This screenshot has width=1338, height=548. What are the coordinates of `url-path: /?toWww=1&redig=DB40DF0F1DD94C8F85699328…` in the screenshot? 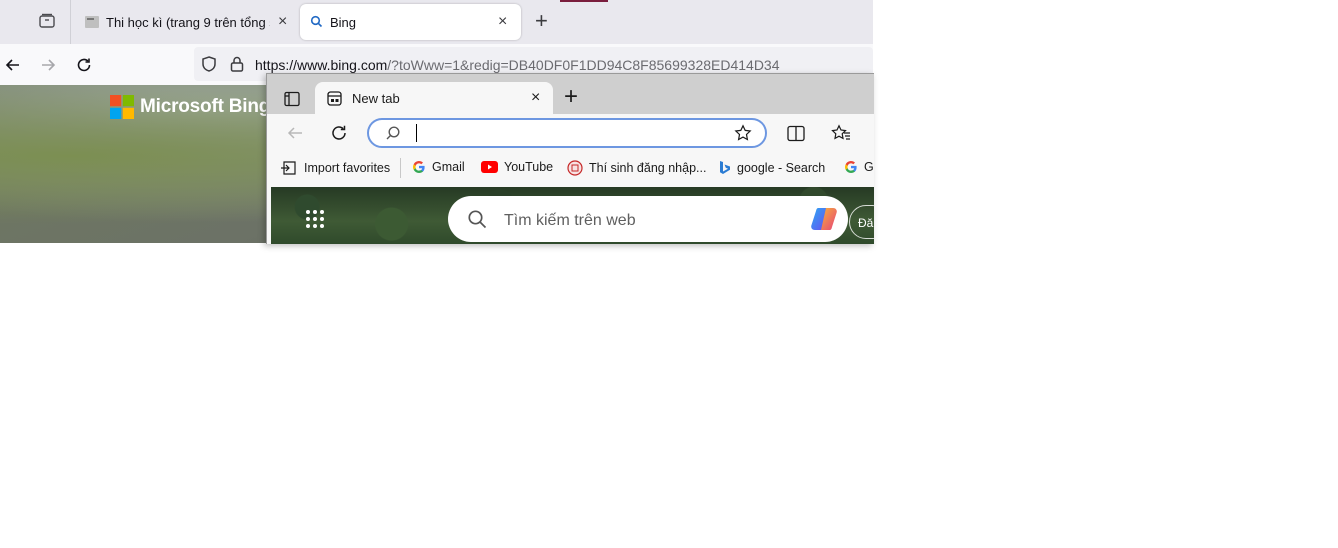 It's located at (583, 65).